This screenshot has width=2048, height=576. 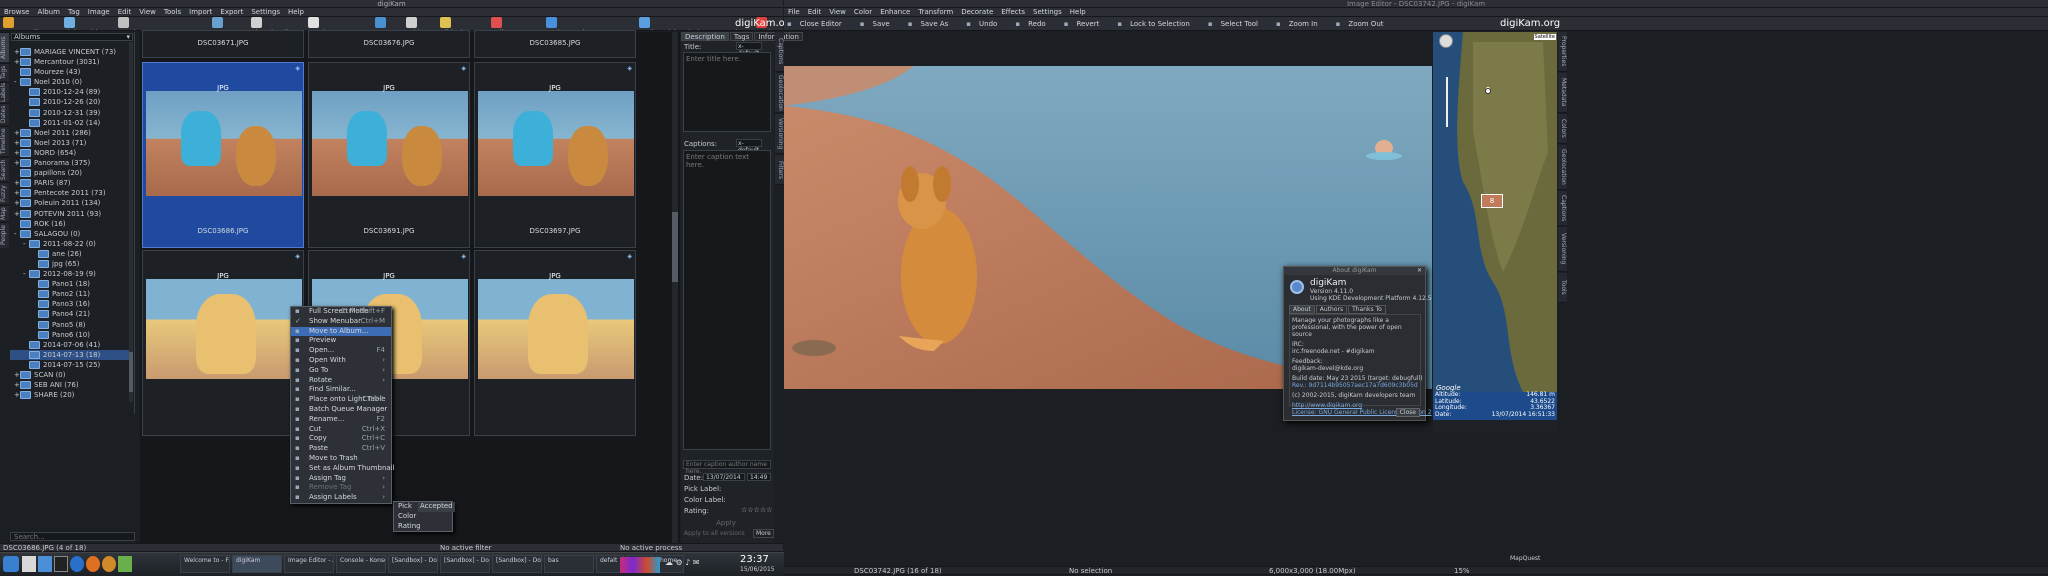 What do you see at coordinates (1034, 23) in the screenshot?
I see `editor-redo-button: ▪ Redo` at bounding box center [1034, 23].